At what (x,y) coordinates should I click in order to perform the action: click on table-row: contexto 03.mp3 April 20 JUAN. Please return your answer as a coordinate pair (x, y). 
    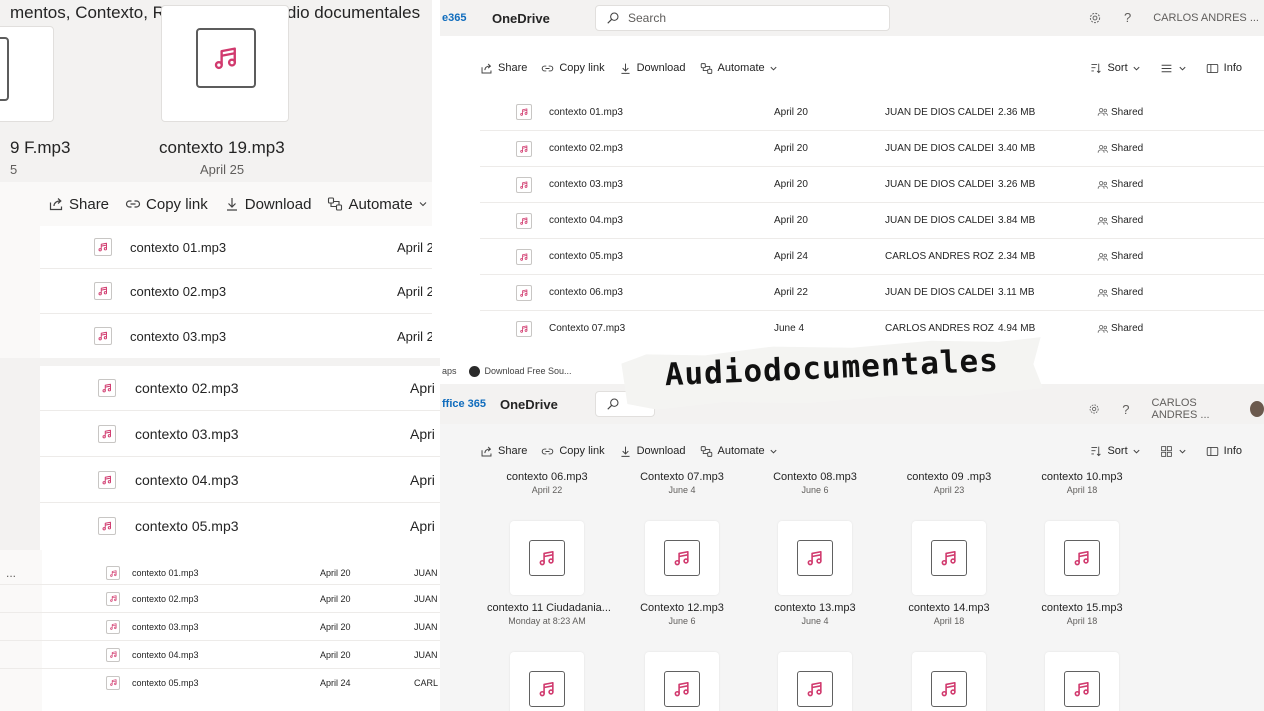
    Looking at the image, I should click on (222, 626).